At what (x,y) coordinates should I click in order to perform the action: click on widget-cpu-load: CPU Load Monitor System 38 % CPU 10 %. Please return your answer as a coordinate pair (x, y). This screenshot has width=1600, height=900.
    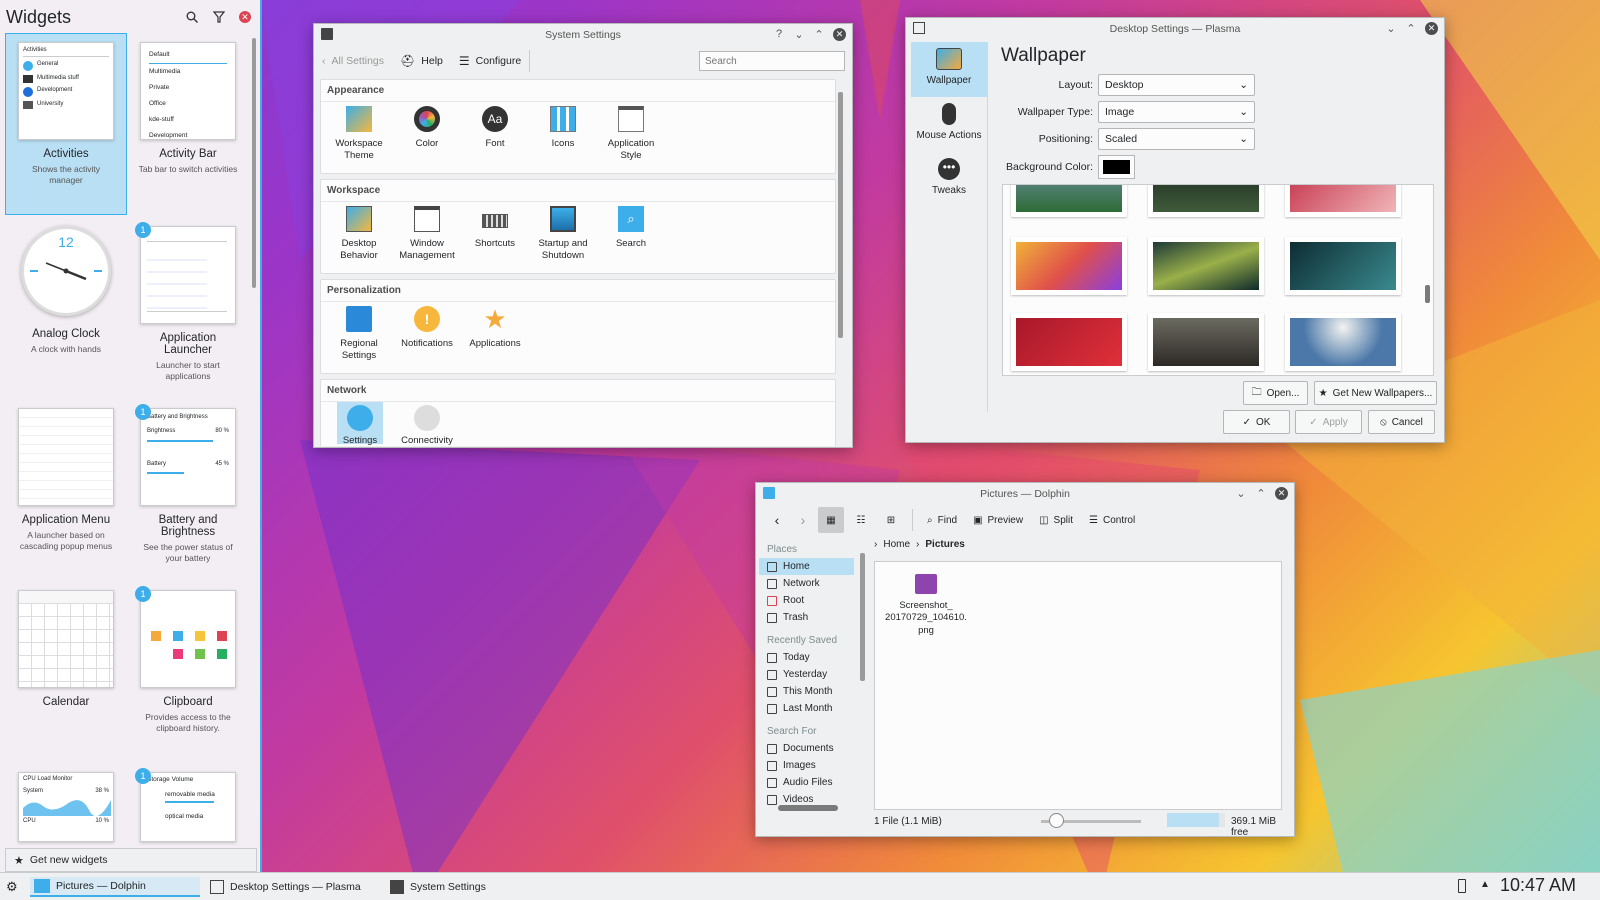
    Looking at the image, I should click on (66, 807).